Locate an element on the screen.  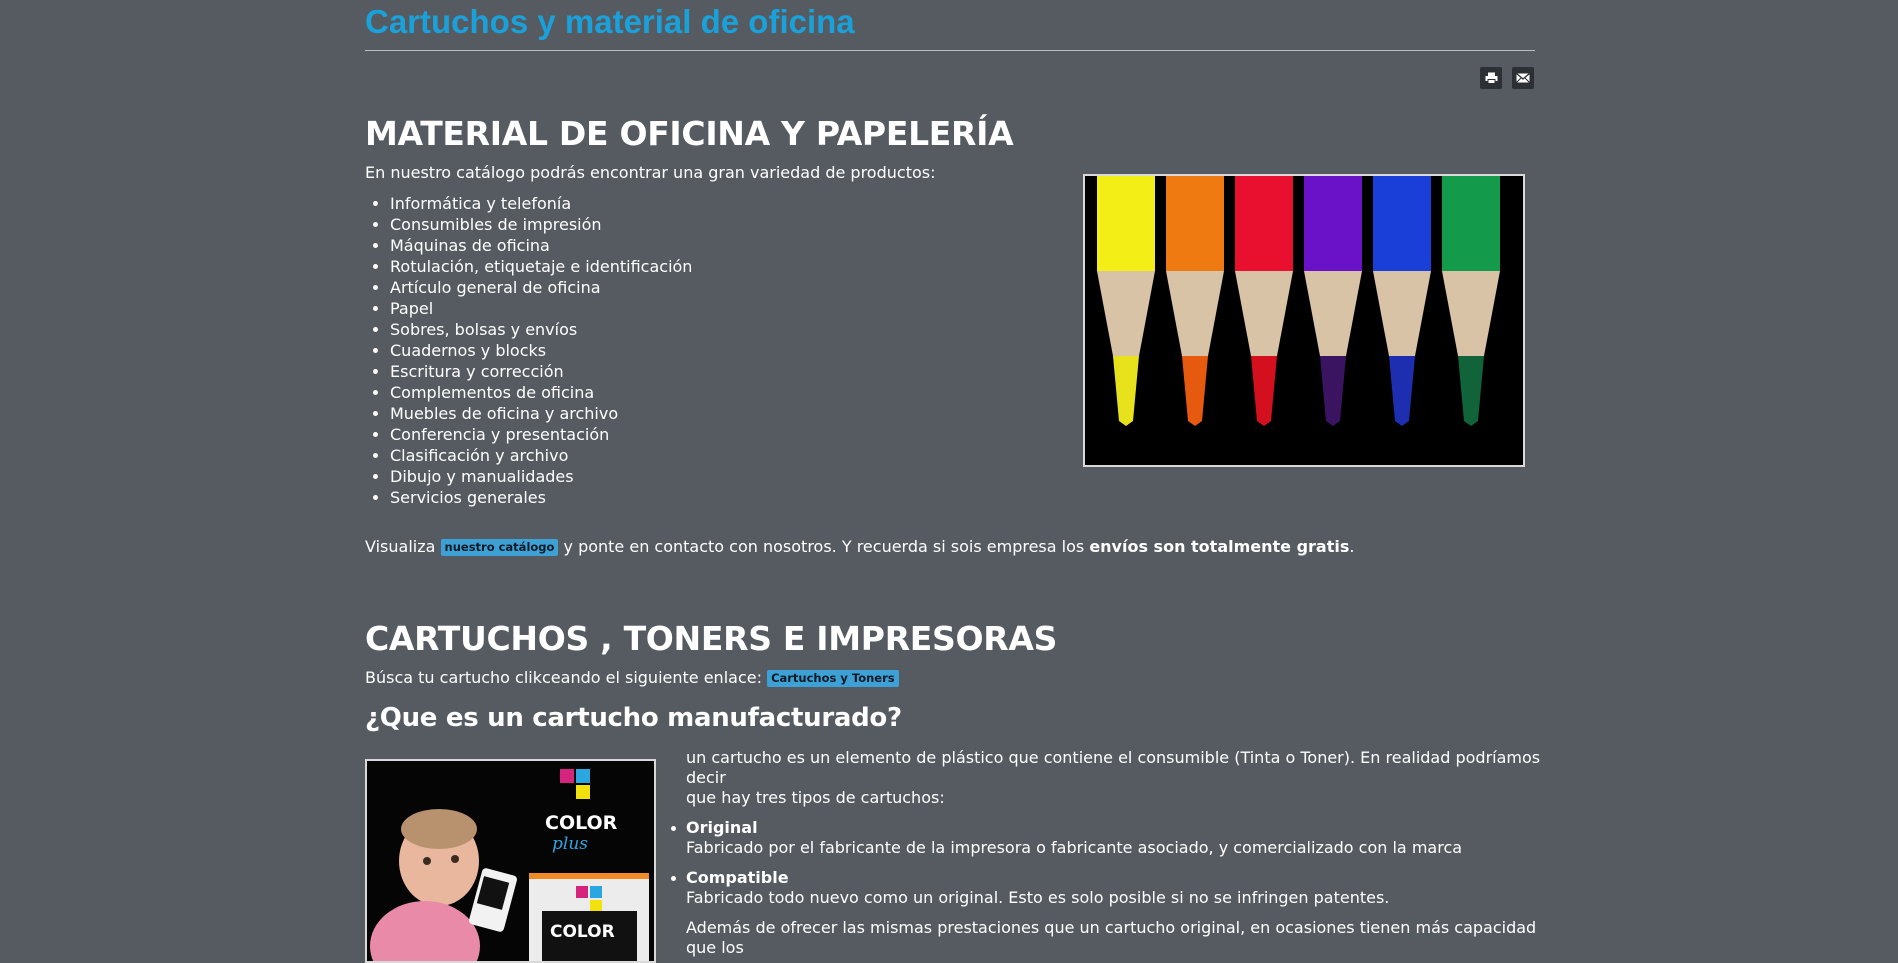
product-category-item: Informática y telefonía is located at coordinates (541, 203).